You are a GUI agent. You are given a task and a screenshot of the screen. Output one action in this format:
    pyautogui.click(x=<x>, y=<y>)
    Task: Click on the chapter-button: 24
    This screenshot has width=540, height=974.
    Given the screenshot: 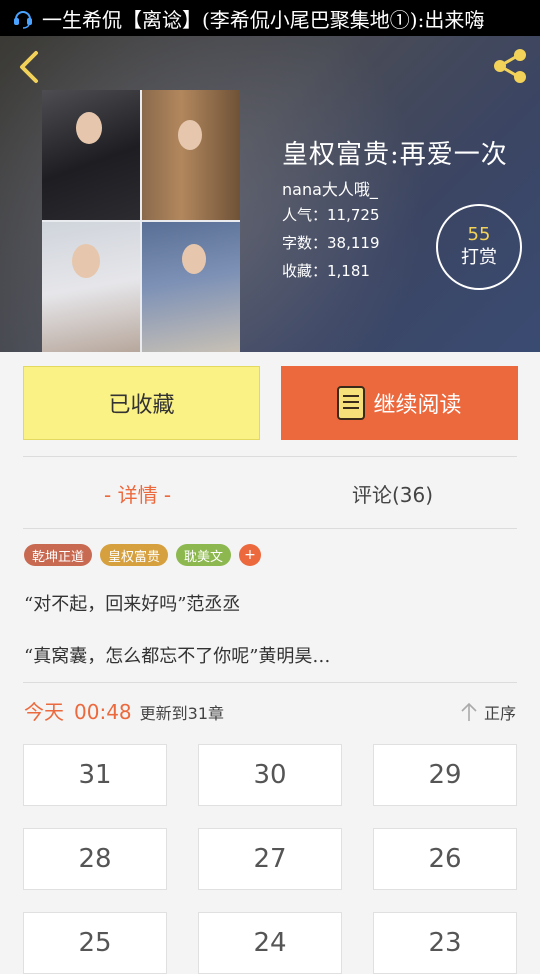 What is the action you would take?
    pyautogui.click(x=270, y=943)
    